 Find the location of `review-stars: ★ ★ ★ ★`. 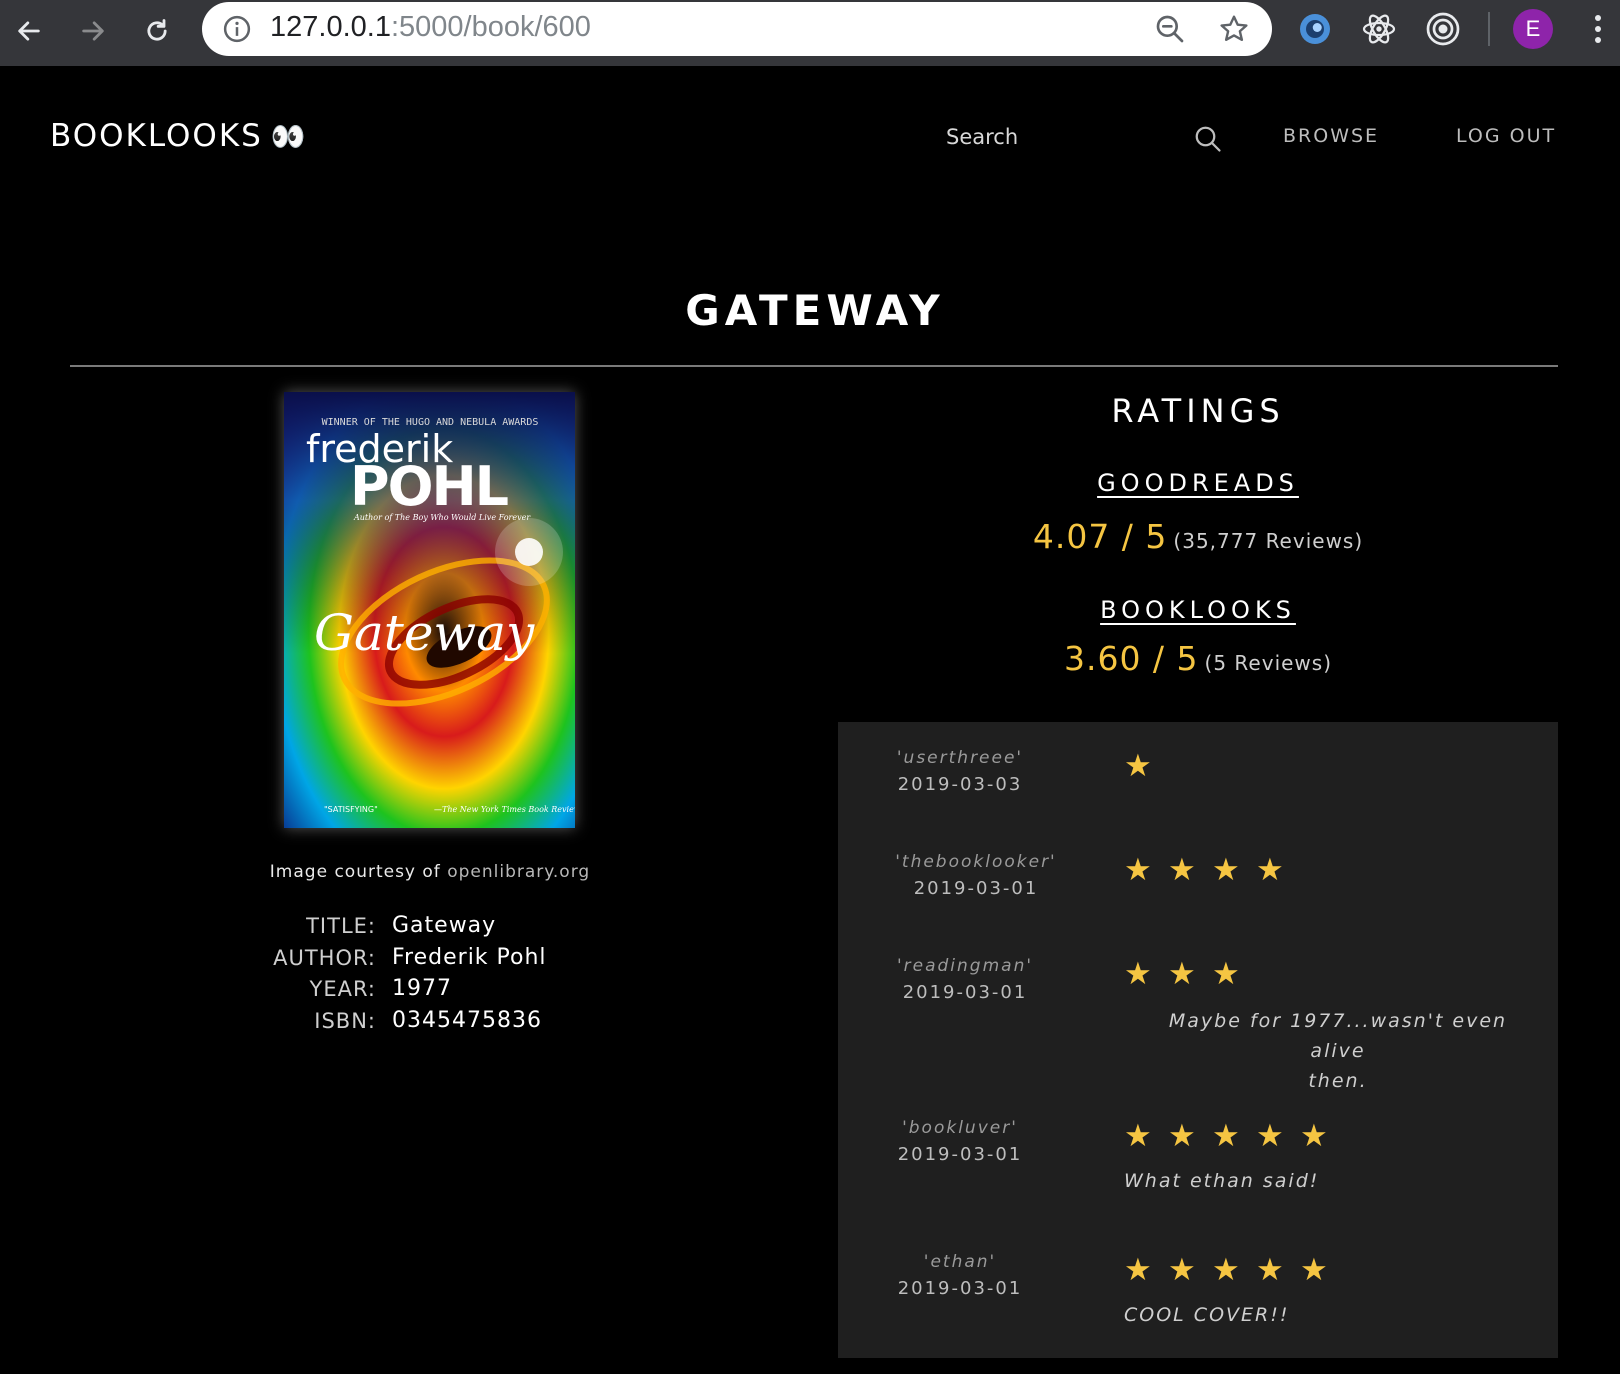

review-stars: ★ ★ ★ ★ is located at coordinates (1212, 870).